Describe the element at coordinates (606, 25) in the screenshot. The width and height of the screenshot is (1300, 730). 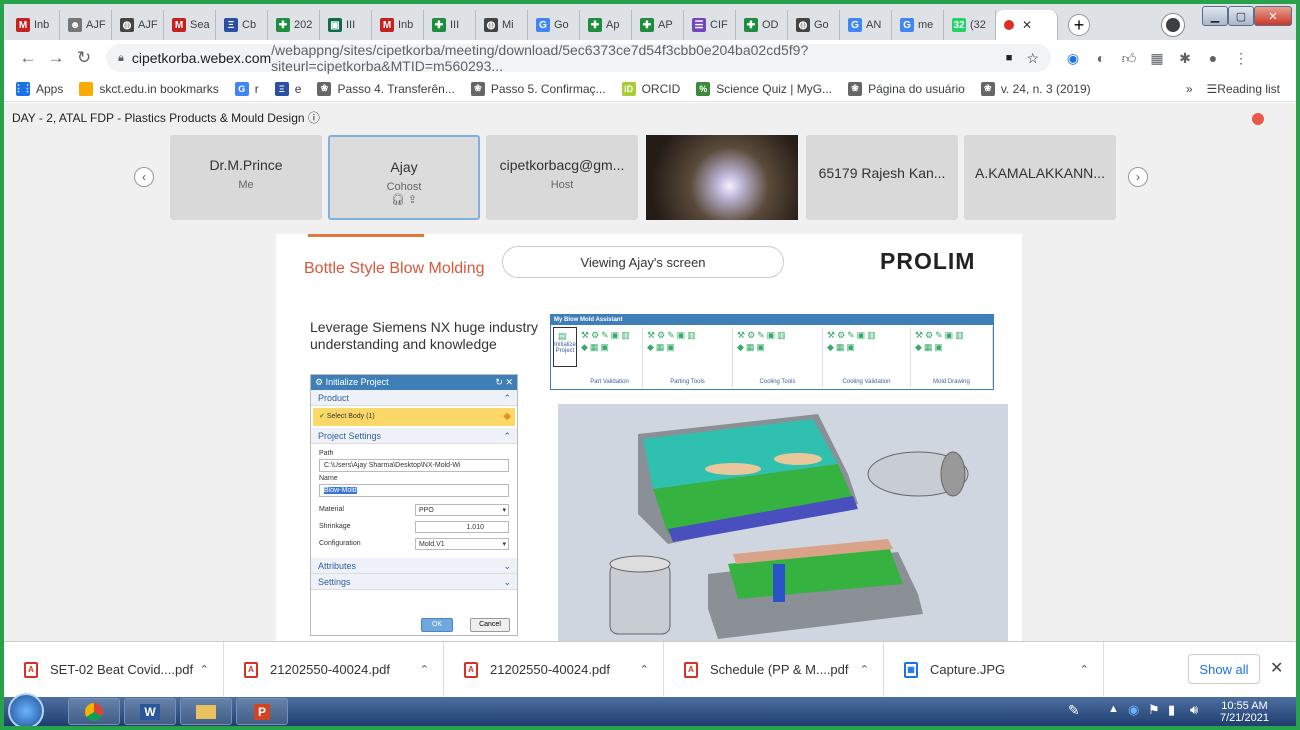
I see `tab-11: ✚ Ap` at that location.